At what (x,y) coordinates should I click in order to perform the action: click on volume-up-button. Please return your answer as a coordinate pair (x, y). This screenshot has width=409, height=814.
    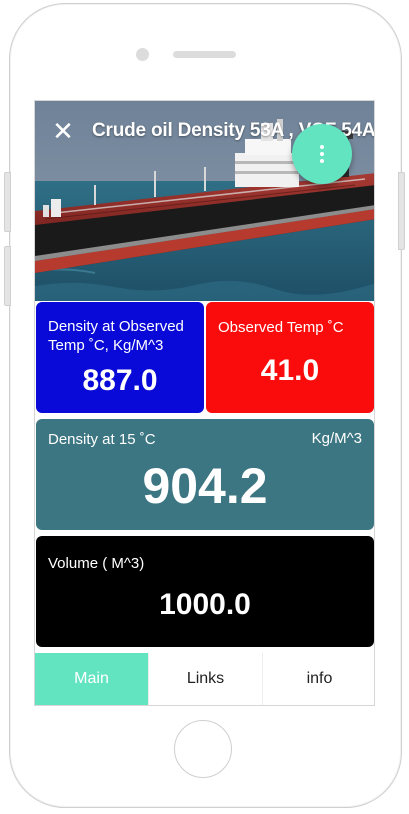
    Looking at the image, I should click on (7, 202).